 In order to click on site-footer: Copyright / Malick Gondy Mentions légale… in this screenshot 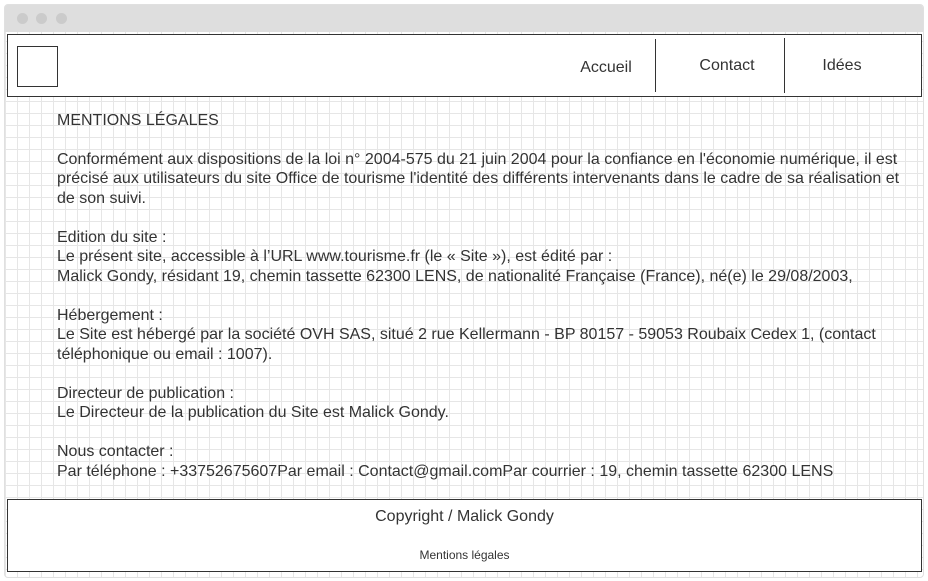, I will do `click(464, 535)`.